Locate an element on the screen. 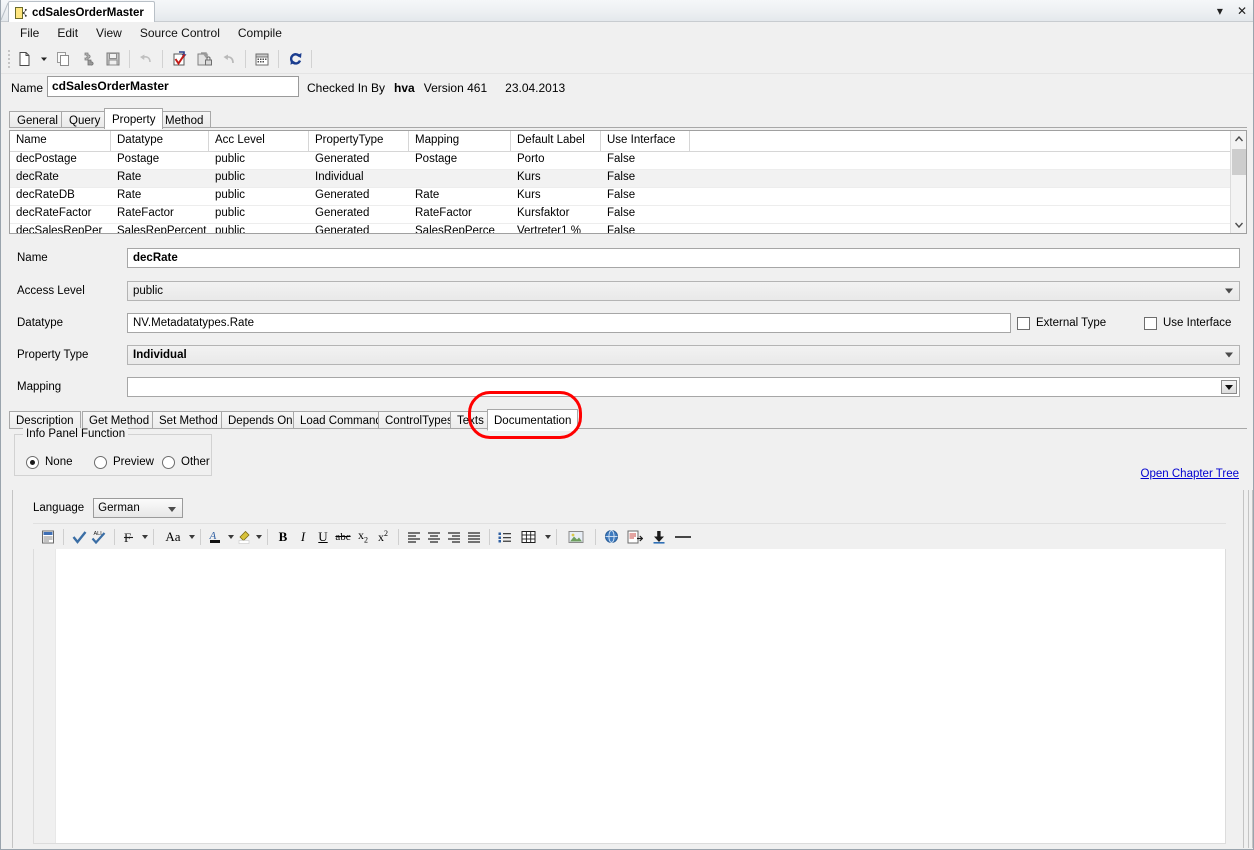 This screenshot has height=850, width=1254. spellcheck-all-icon: ALL is located at coordinates (99, 537).